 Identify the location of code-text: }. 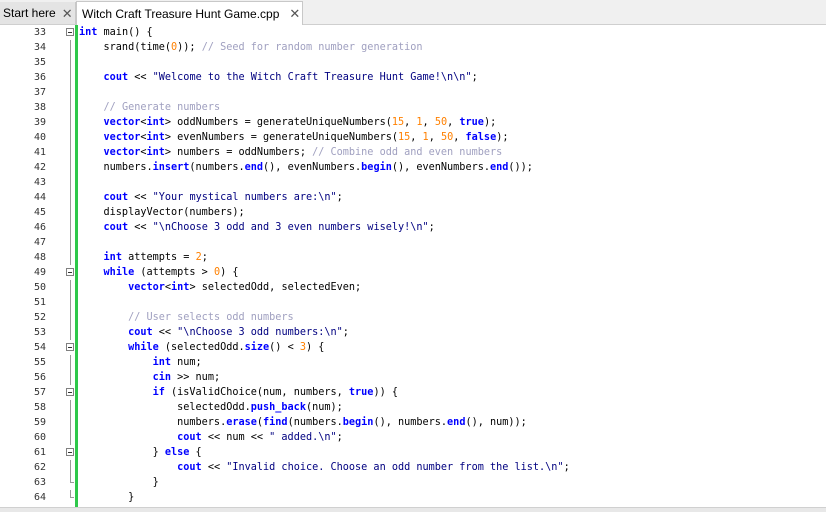
(107, 497).